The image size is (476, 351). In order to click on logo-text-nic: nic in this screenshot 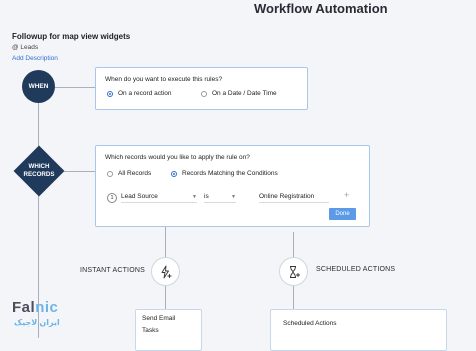, I will do `click(47, 307)`.